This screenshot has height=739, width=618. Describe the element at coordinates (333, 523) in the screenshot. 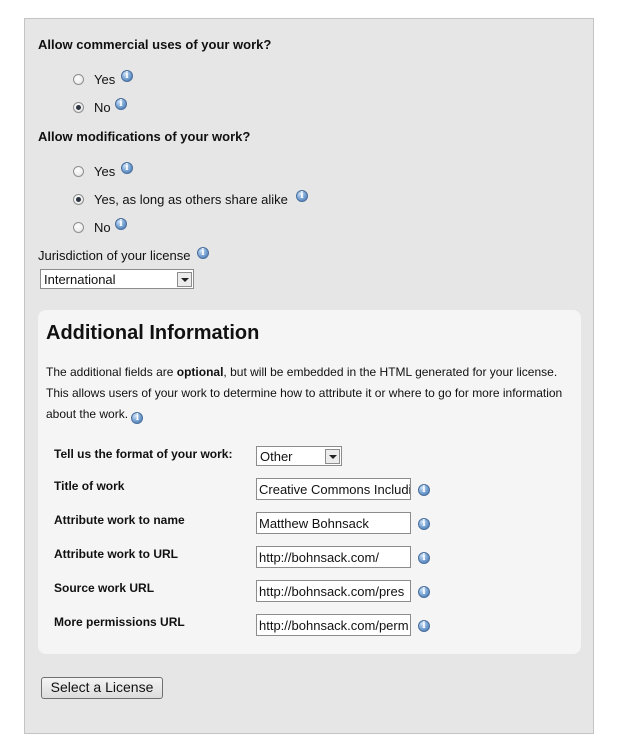

I see `attribute-name-input: Matthew Bohnsack` at that location.